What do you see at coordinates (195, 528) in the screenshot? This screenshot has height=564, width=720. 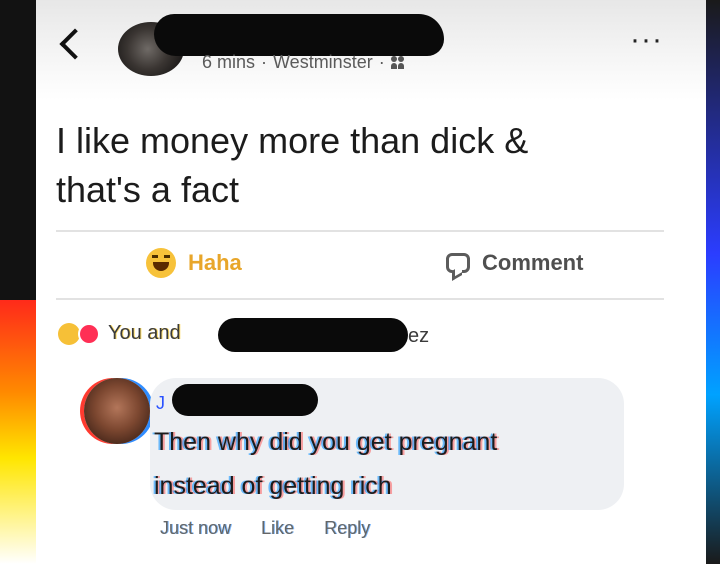 I see `comment-time: Just now` at bounding box center [195, 528].